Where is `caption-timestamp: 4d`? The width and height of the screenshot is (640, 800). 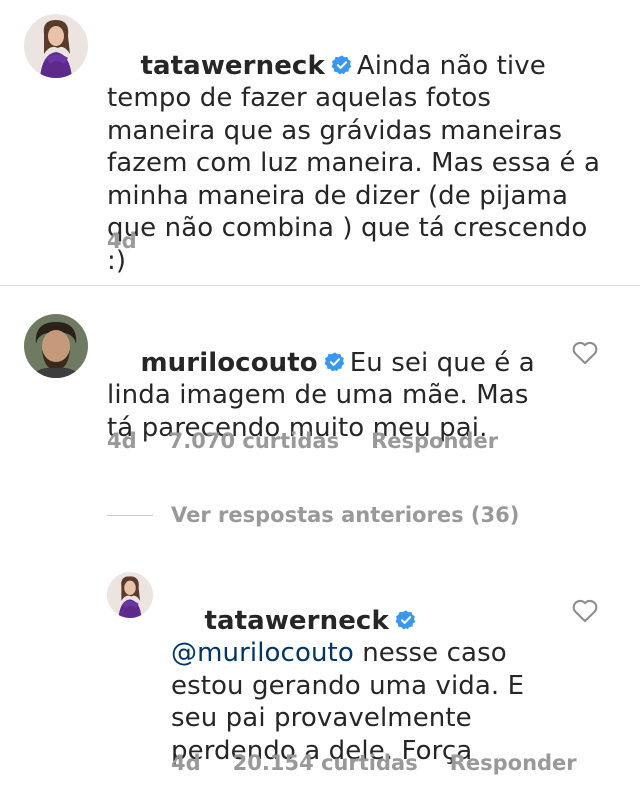 caption-timestamp: 4d is located at coordinates (122, 241).